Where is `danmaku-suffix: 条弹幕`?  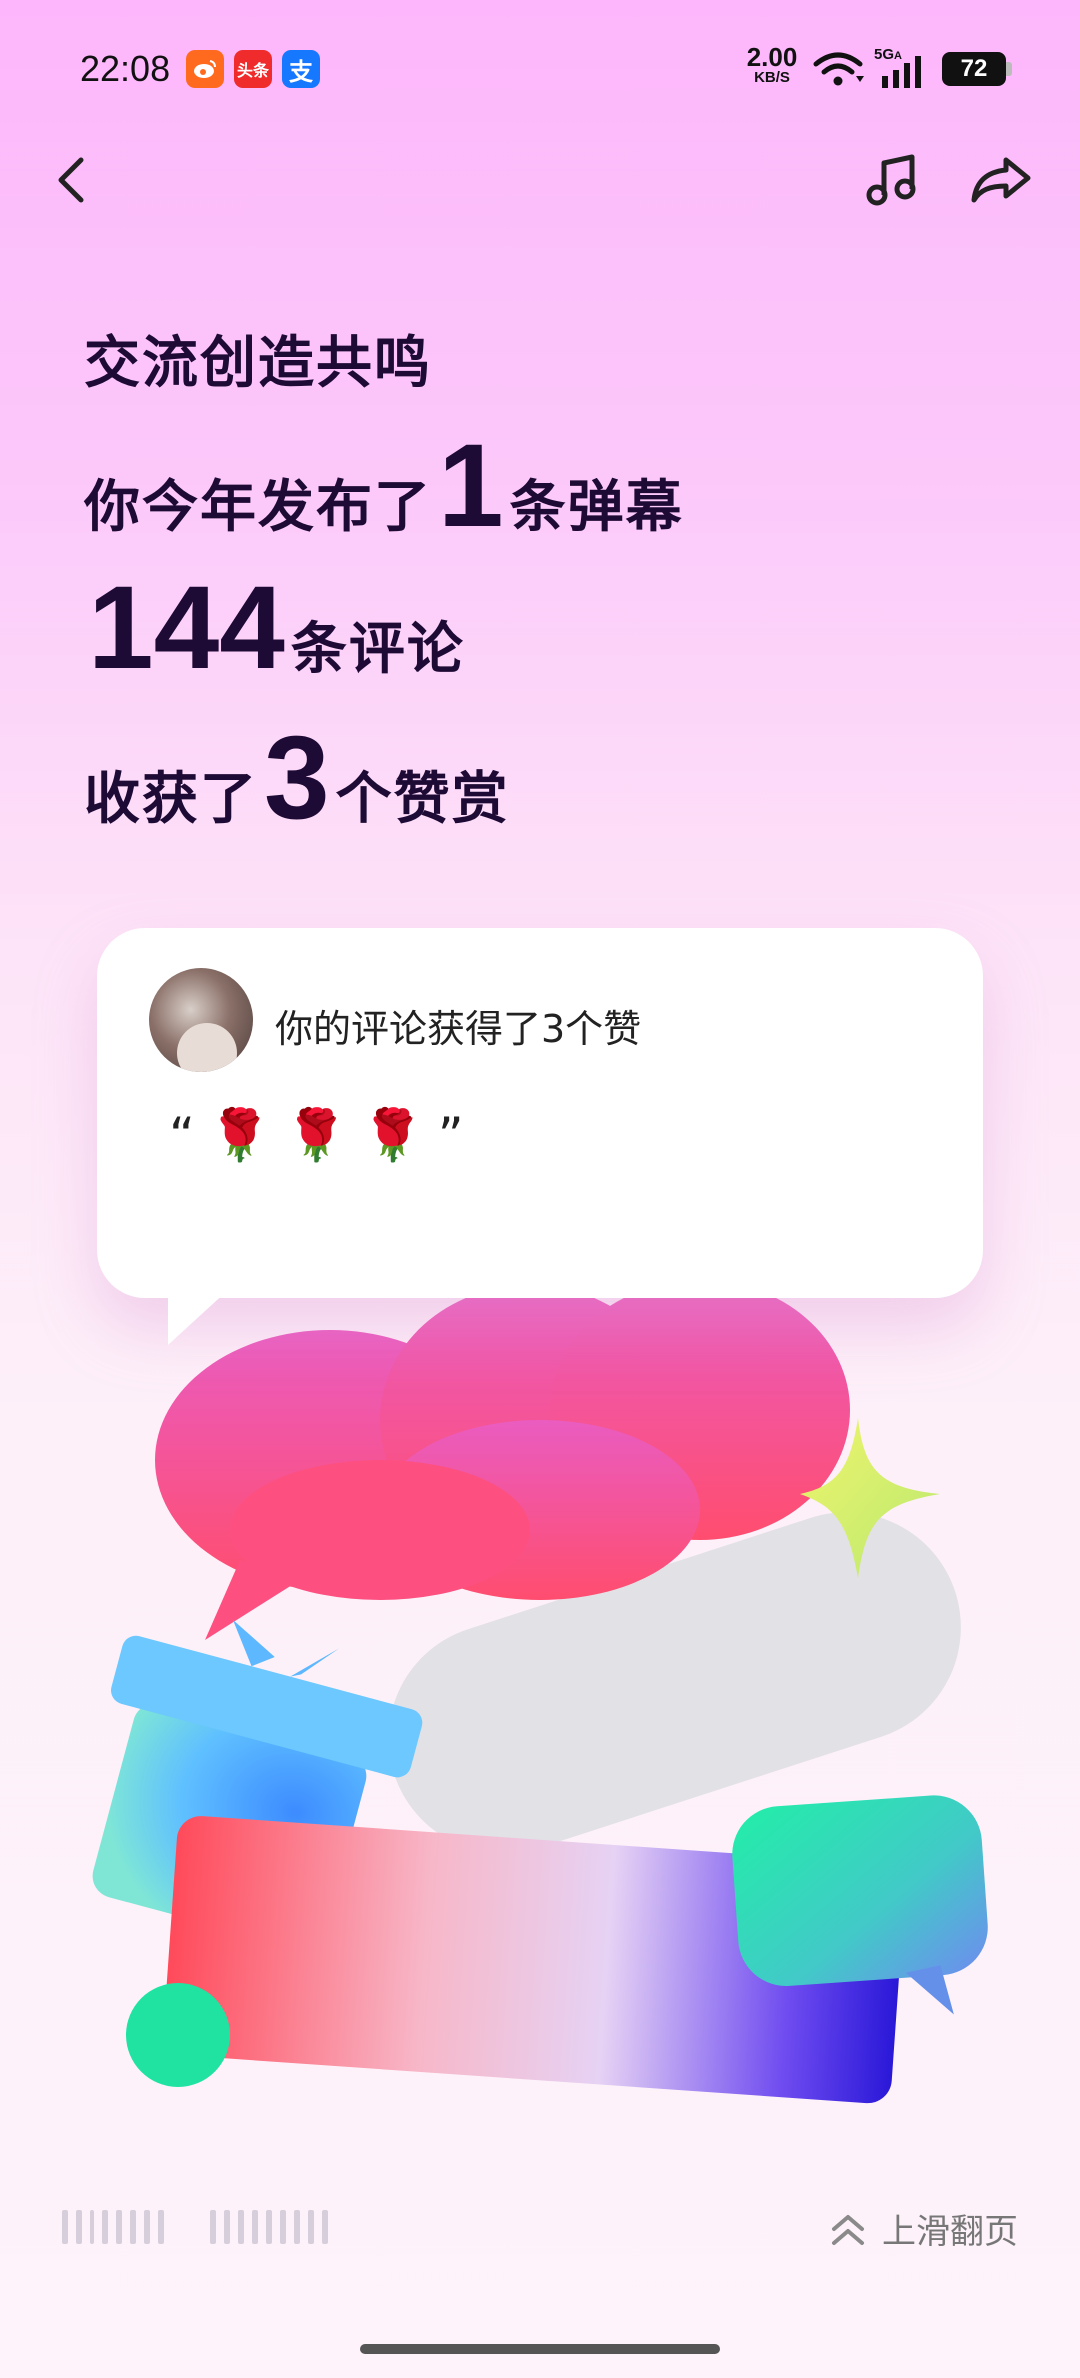
danmaku-suffix: 条弹幕 is located at coordinates (596, 507).